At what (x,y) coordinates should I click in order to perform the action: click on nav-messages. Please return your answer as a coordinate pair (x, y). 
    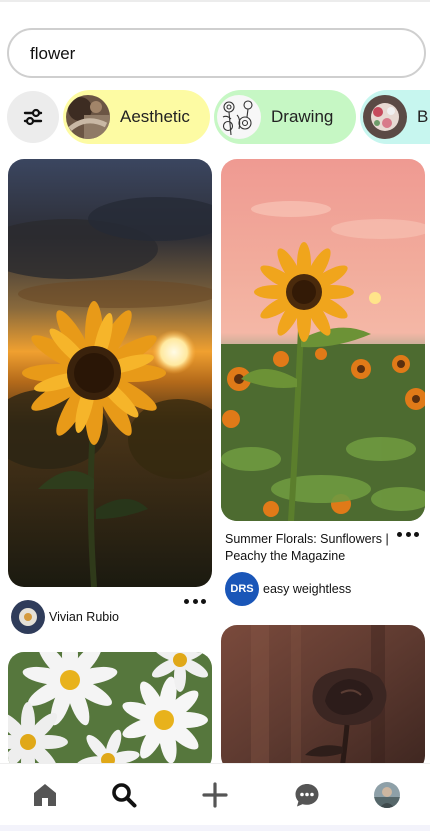
    Looking at the image, I should click on (307, 795).